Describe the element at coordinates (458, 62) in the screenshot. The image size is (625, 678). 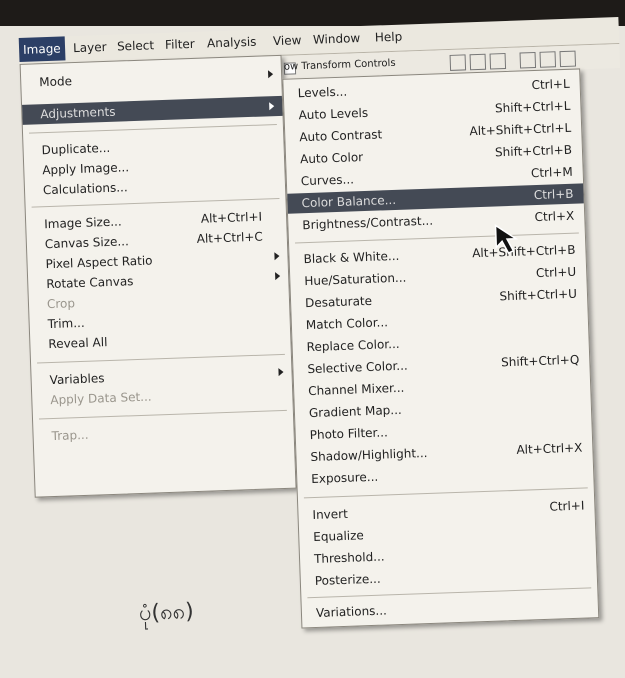
I see `align-top-icon` at that location.